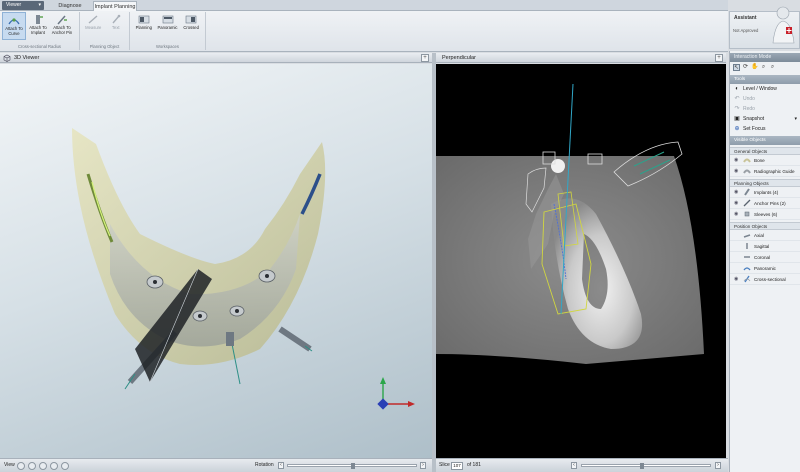  I want to click on snapshot-tool: ▣ Snapshot ▾, so click(765, 119).